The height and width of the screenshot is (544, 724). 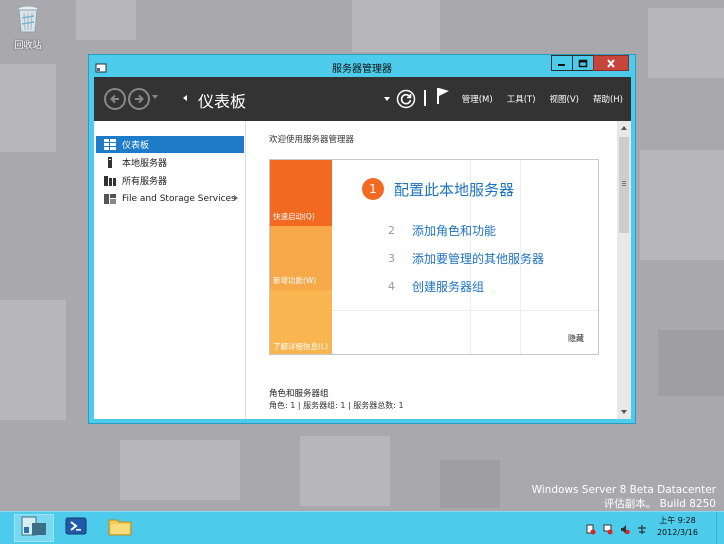 I want to click on history-dropdown-icon, so click(x=155, y=97).